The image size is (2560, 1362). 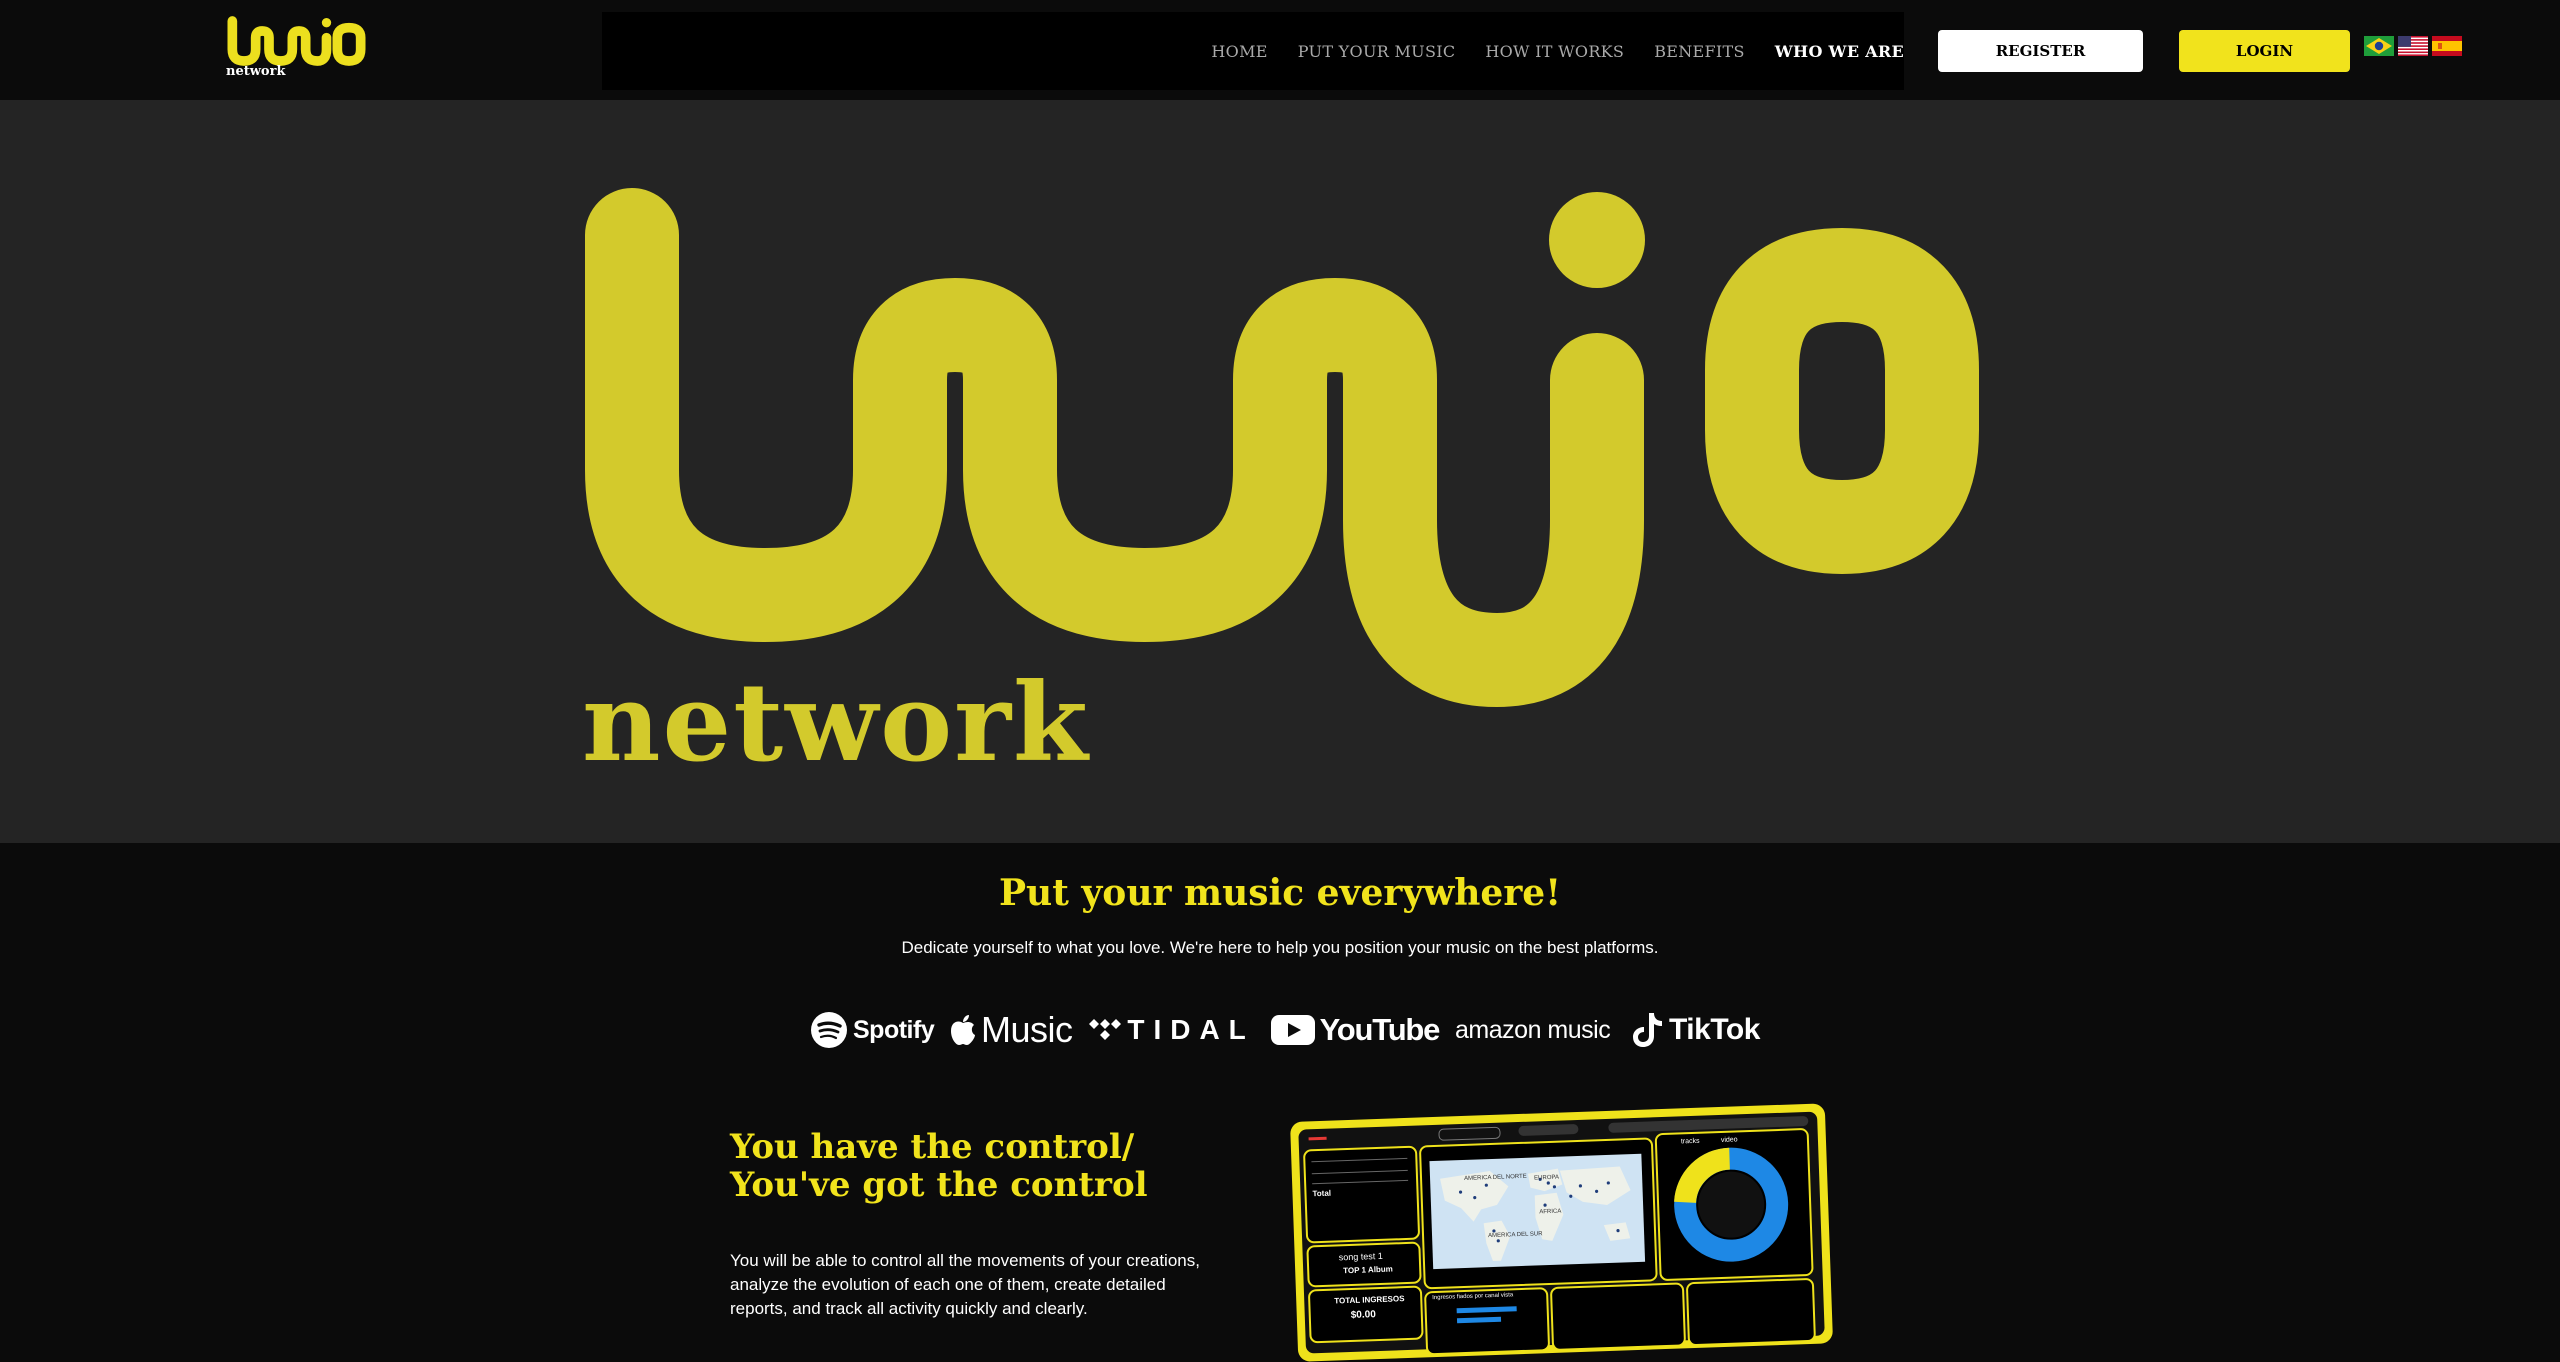 What do you see at coordinates (1027, 1029) in the screenshot?
I see `apple-music-label: Music` at bounding box center [1027, 1029].